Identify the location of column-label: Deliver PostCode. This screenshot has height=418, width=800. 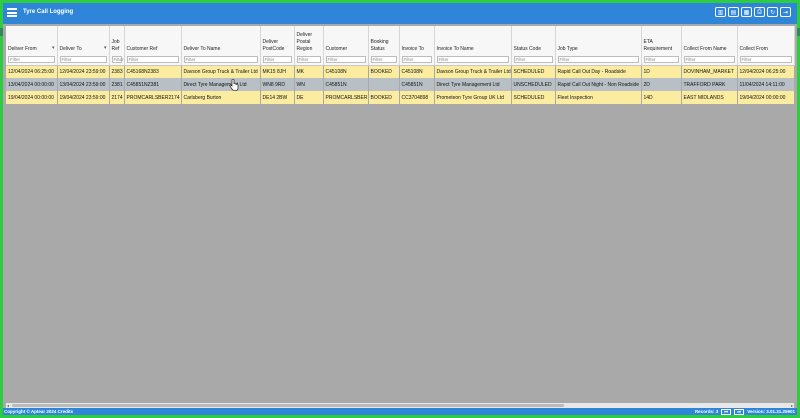
(273, 45).